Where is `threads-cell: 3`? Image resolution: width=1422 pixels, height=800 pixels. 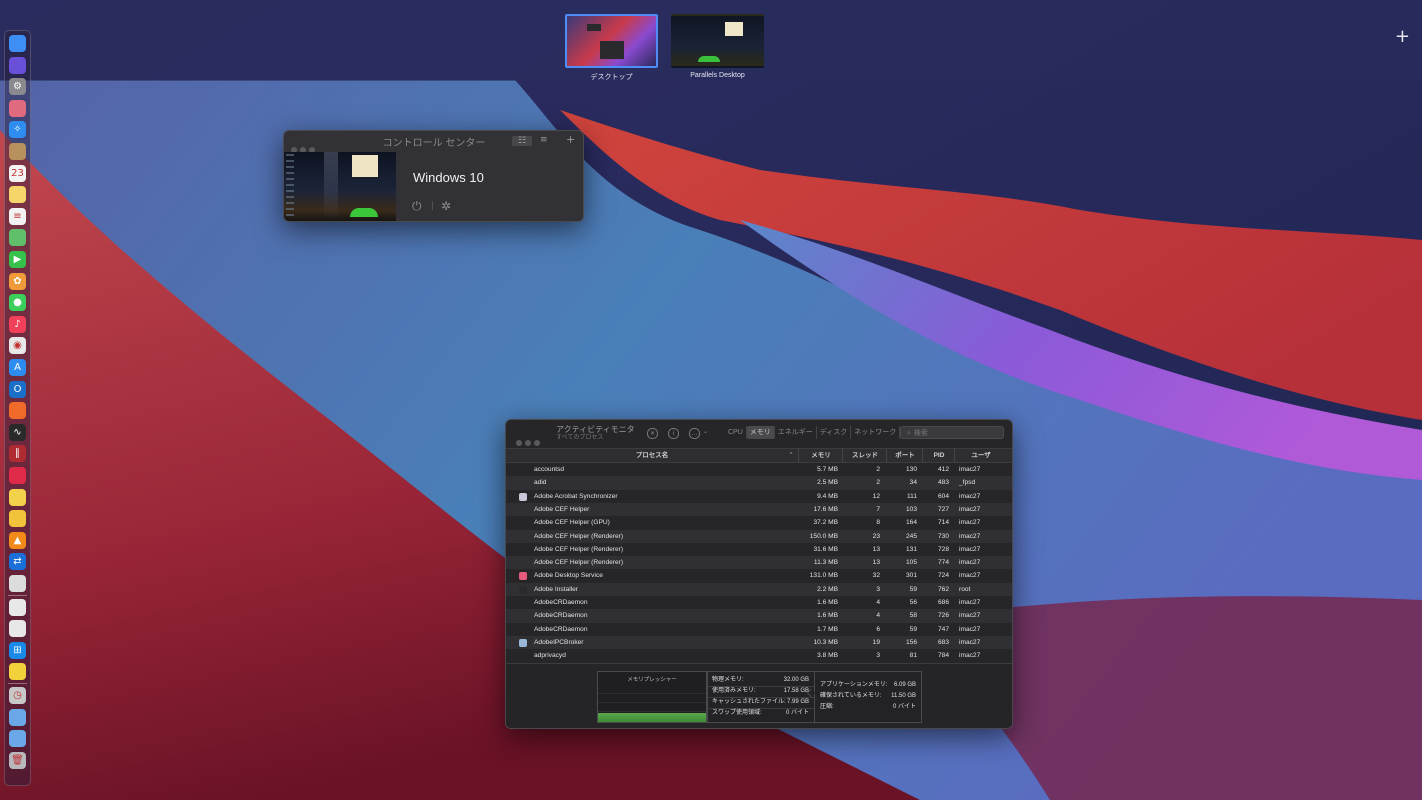 threads-cell: 3 is located at coordinates (878, 656).